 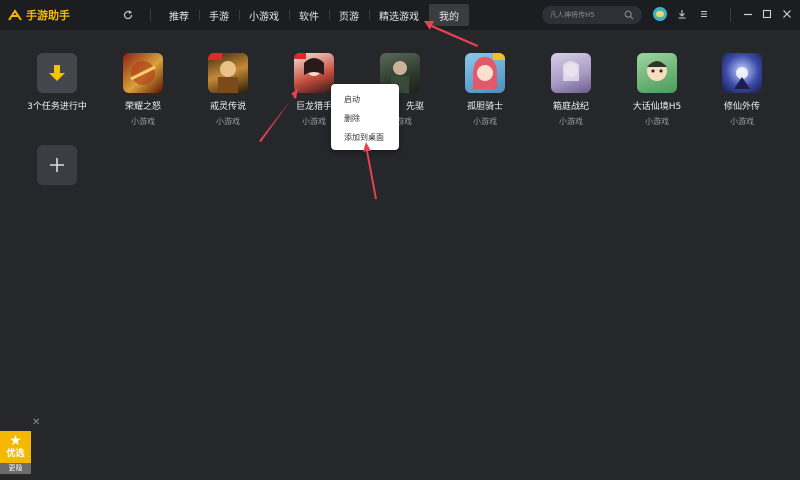 I want to click on menu-item-delete: 删除, so click(x=365, y=118).